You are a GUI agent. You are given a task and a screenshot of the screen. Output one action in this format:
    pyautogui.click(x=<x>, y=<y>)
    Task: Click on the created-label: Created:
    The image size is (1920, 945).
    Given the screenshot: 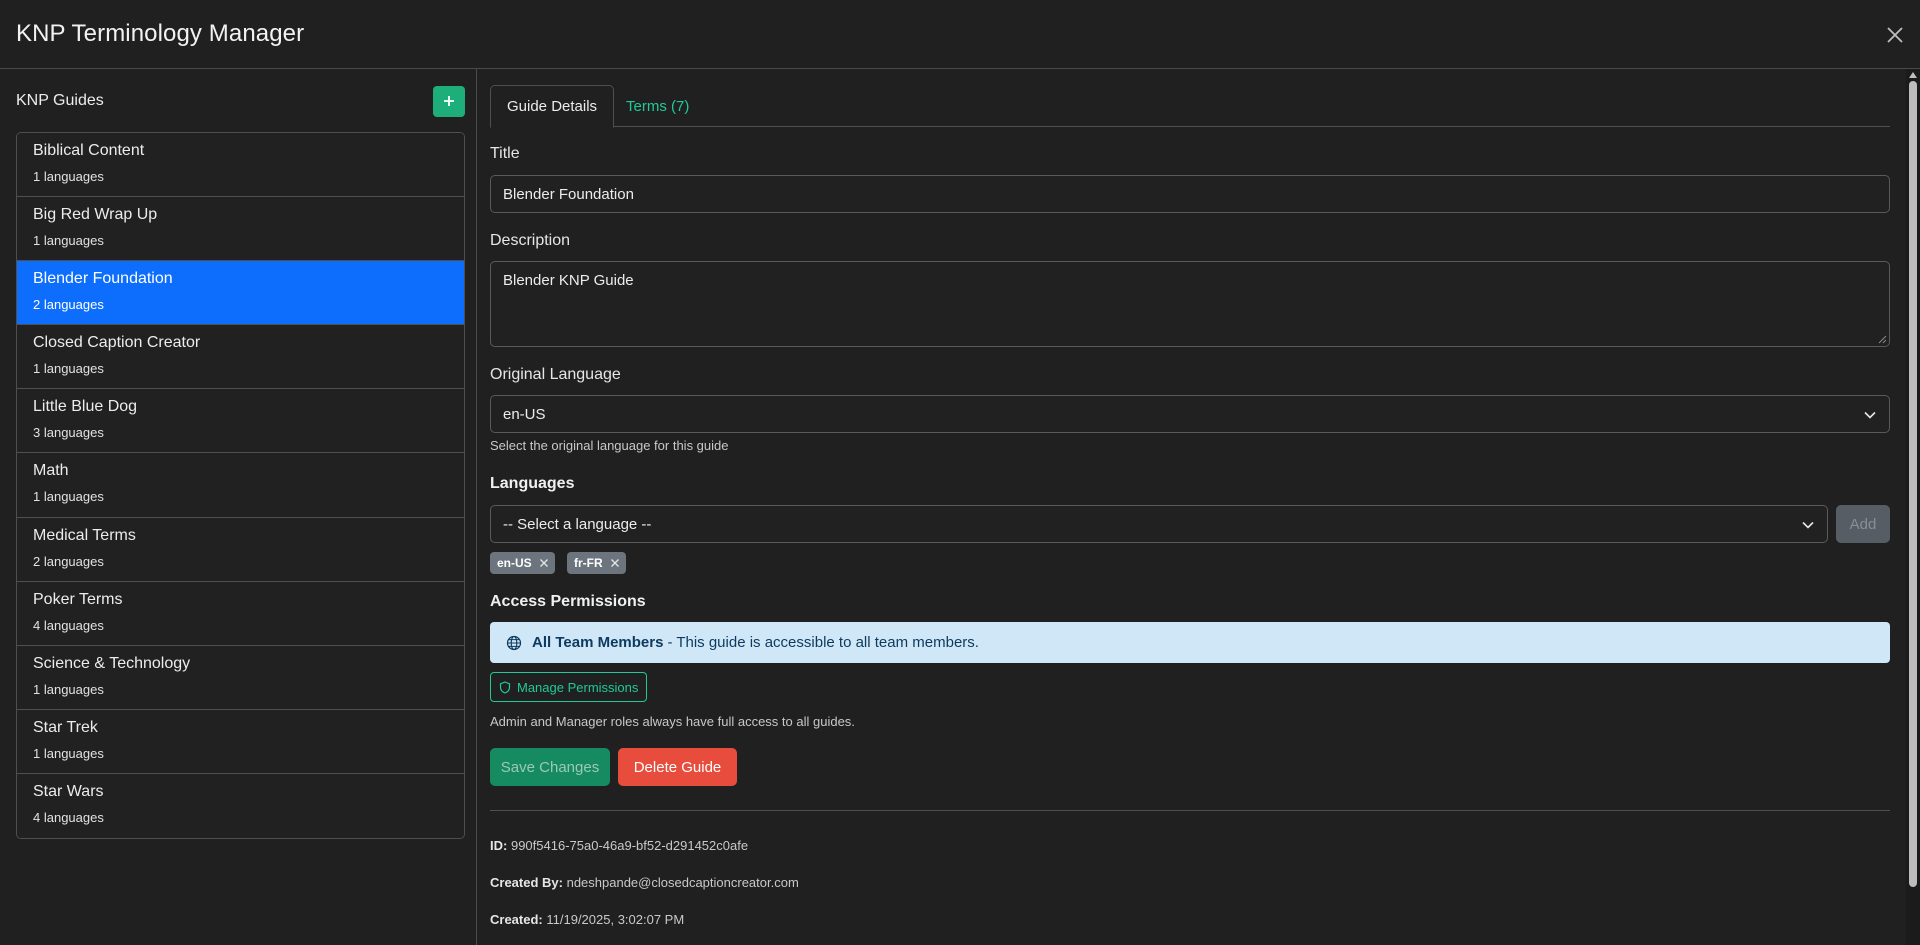 What is the action you would take?
    pyautogui.click(x=516, y=919)
    